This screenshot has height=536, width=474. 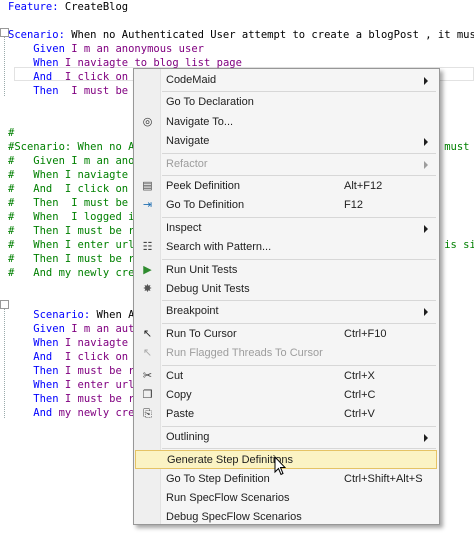 I want to click on menu-item-copy: ❐ Copy Ctrl+C, so click(x=286, y=395).